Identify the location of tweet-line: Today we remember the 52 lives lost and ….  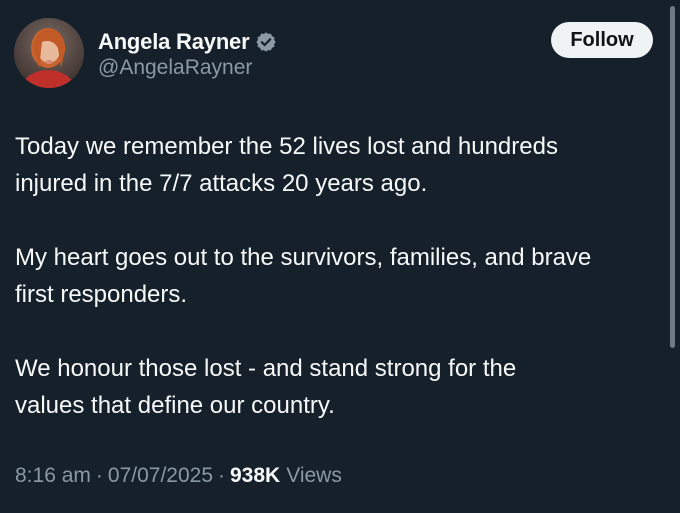
(286, 146).